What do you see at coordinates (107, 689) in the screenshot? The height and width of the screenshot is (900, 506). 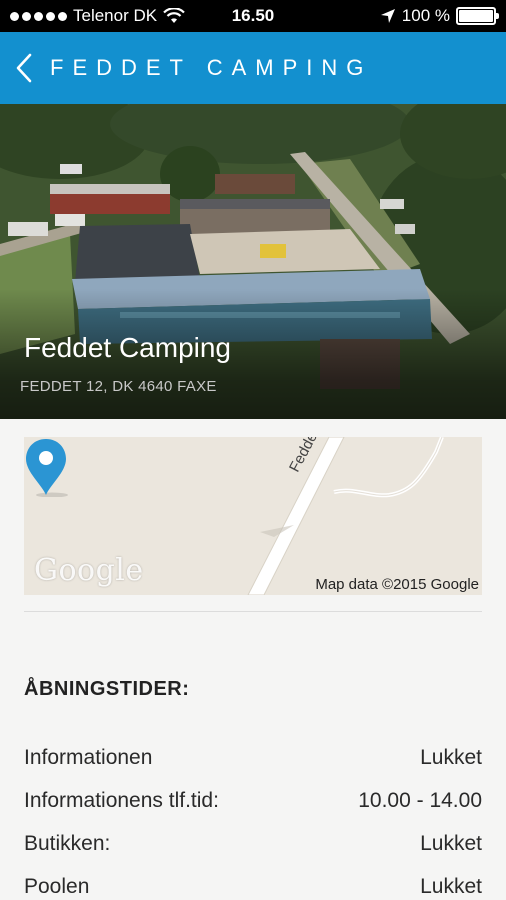 I see `opening-hours-title: ÅBNINGSTIDER:` at bounding box center [107, 689].